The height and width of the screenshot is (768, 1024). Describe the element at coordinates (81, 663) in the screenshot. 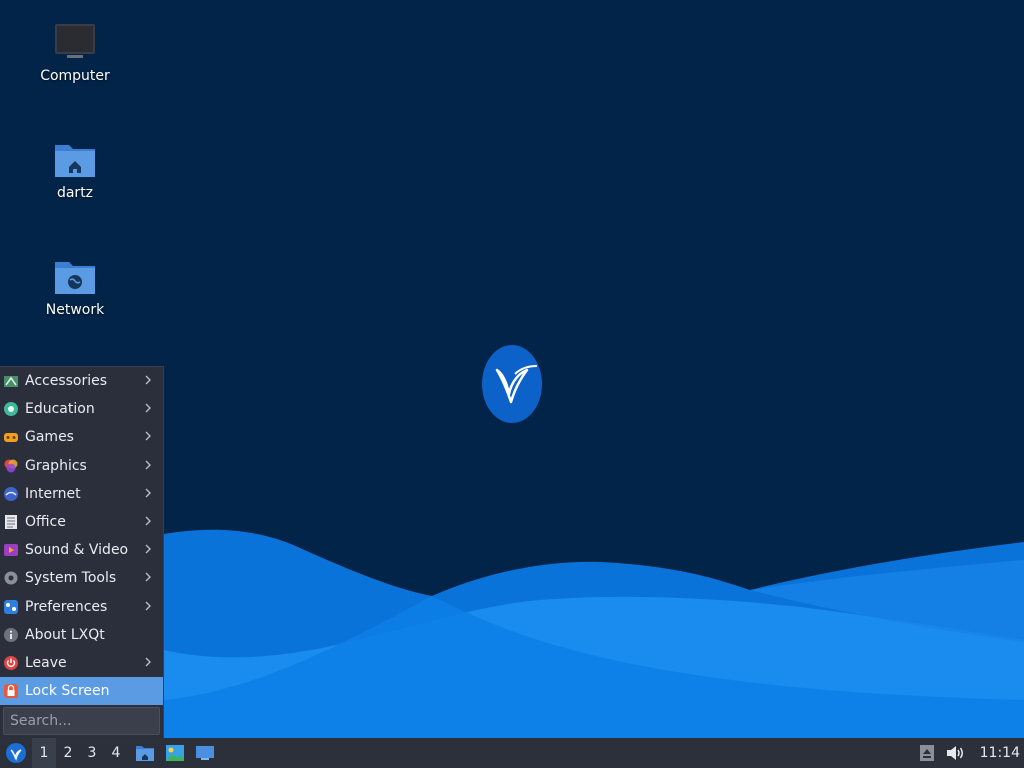

I see `menu-item-leave: Leave` at that location.